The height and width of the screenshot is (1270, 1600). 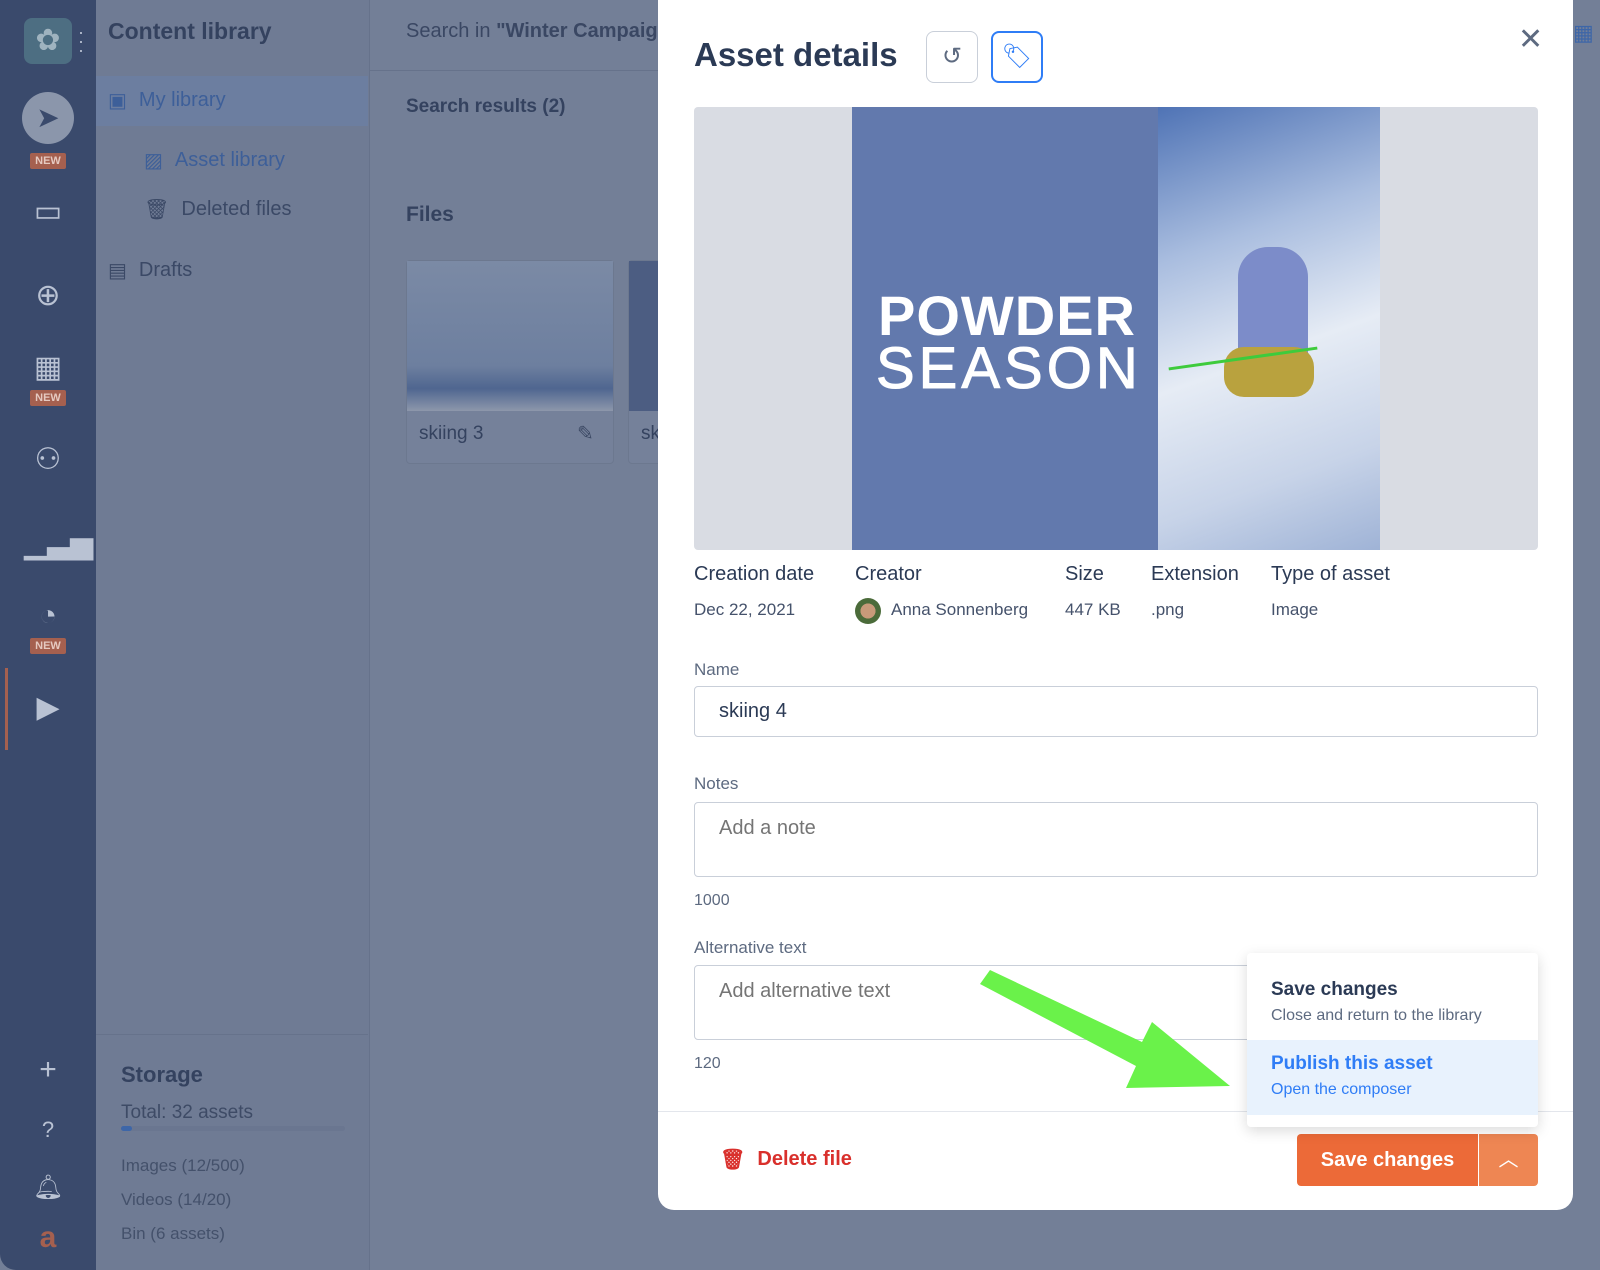 What do you see at coordinates (48, 1188) in the screenshot?
I see `bell-icon: 🔔︎` at bounding box center [48, 1188].